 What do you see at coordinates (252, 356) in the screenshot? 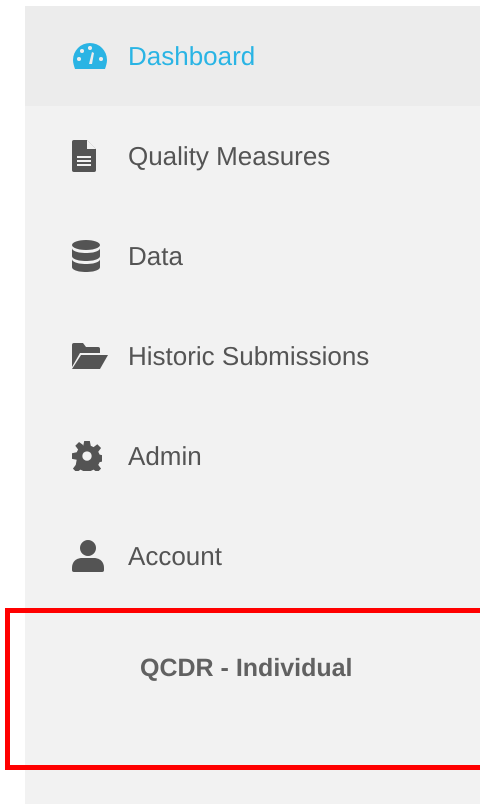
I see `nav-item: Historic Submissions` at bounding box center [252, 356].